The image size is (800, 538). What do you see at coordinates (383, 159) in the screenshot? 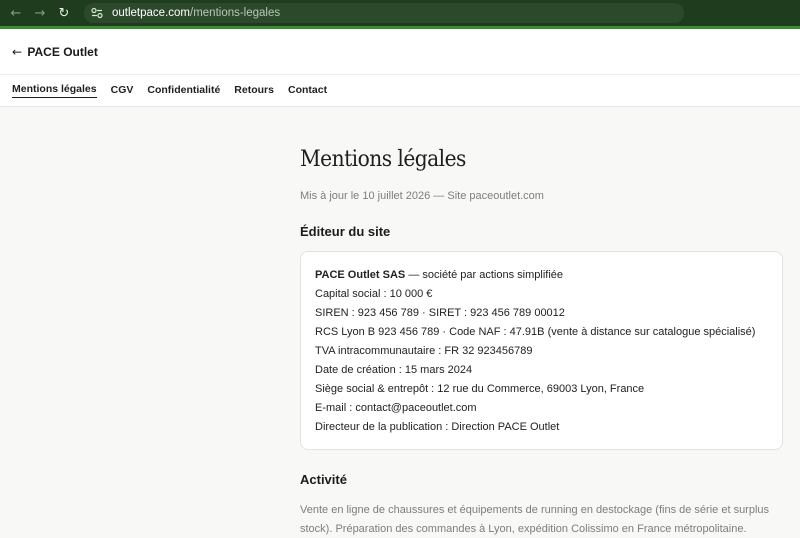
I see `page-title: Mentions légales` at bounding box center [383, 159].